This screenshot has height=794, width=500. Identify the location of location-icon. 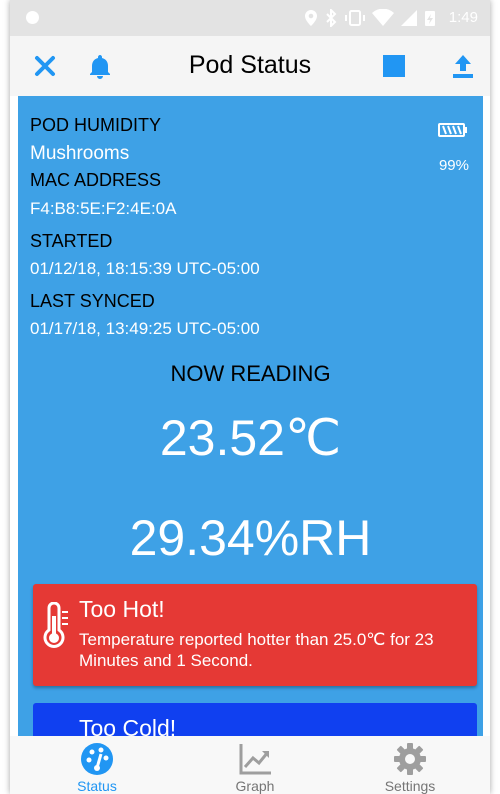
(311, 18).